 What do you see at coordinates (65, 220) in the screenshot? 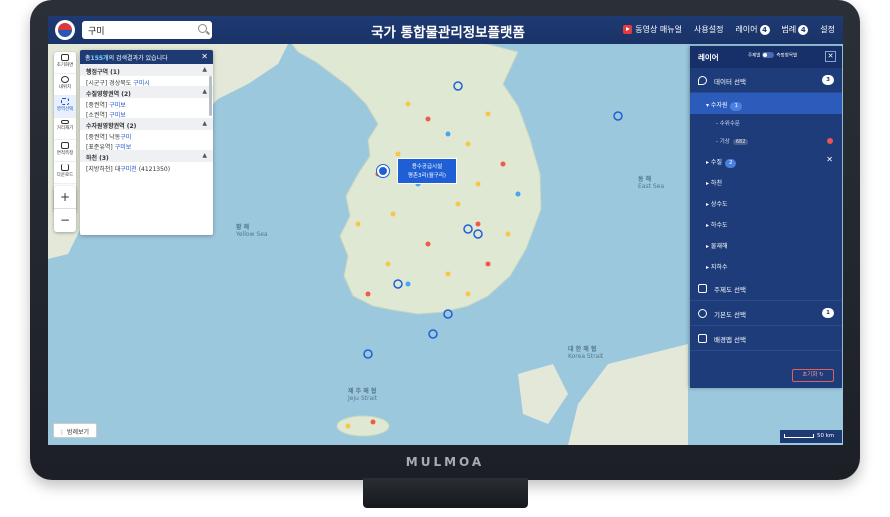
I see `zoom-out-button: −` at bounding box center [65, 220].